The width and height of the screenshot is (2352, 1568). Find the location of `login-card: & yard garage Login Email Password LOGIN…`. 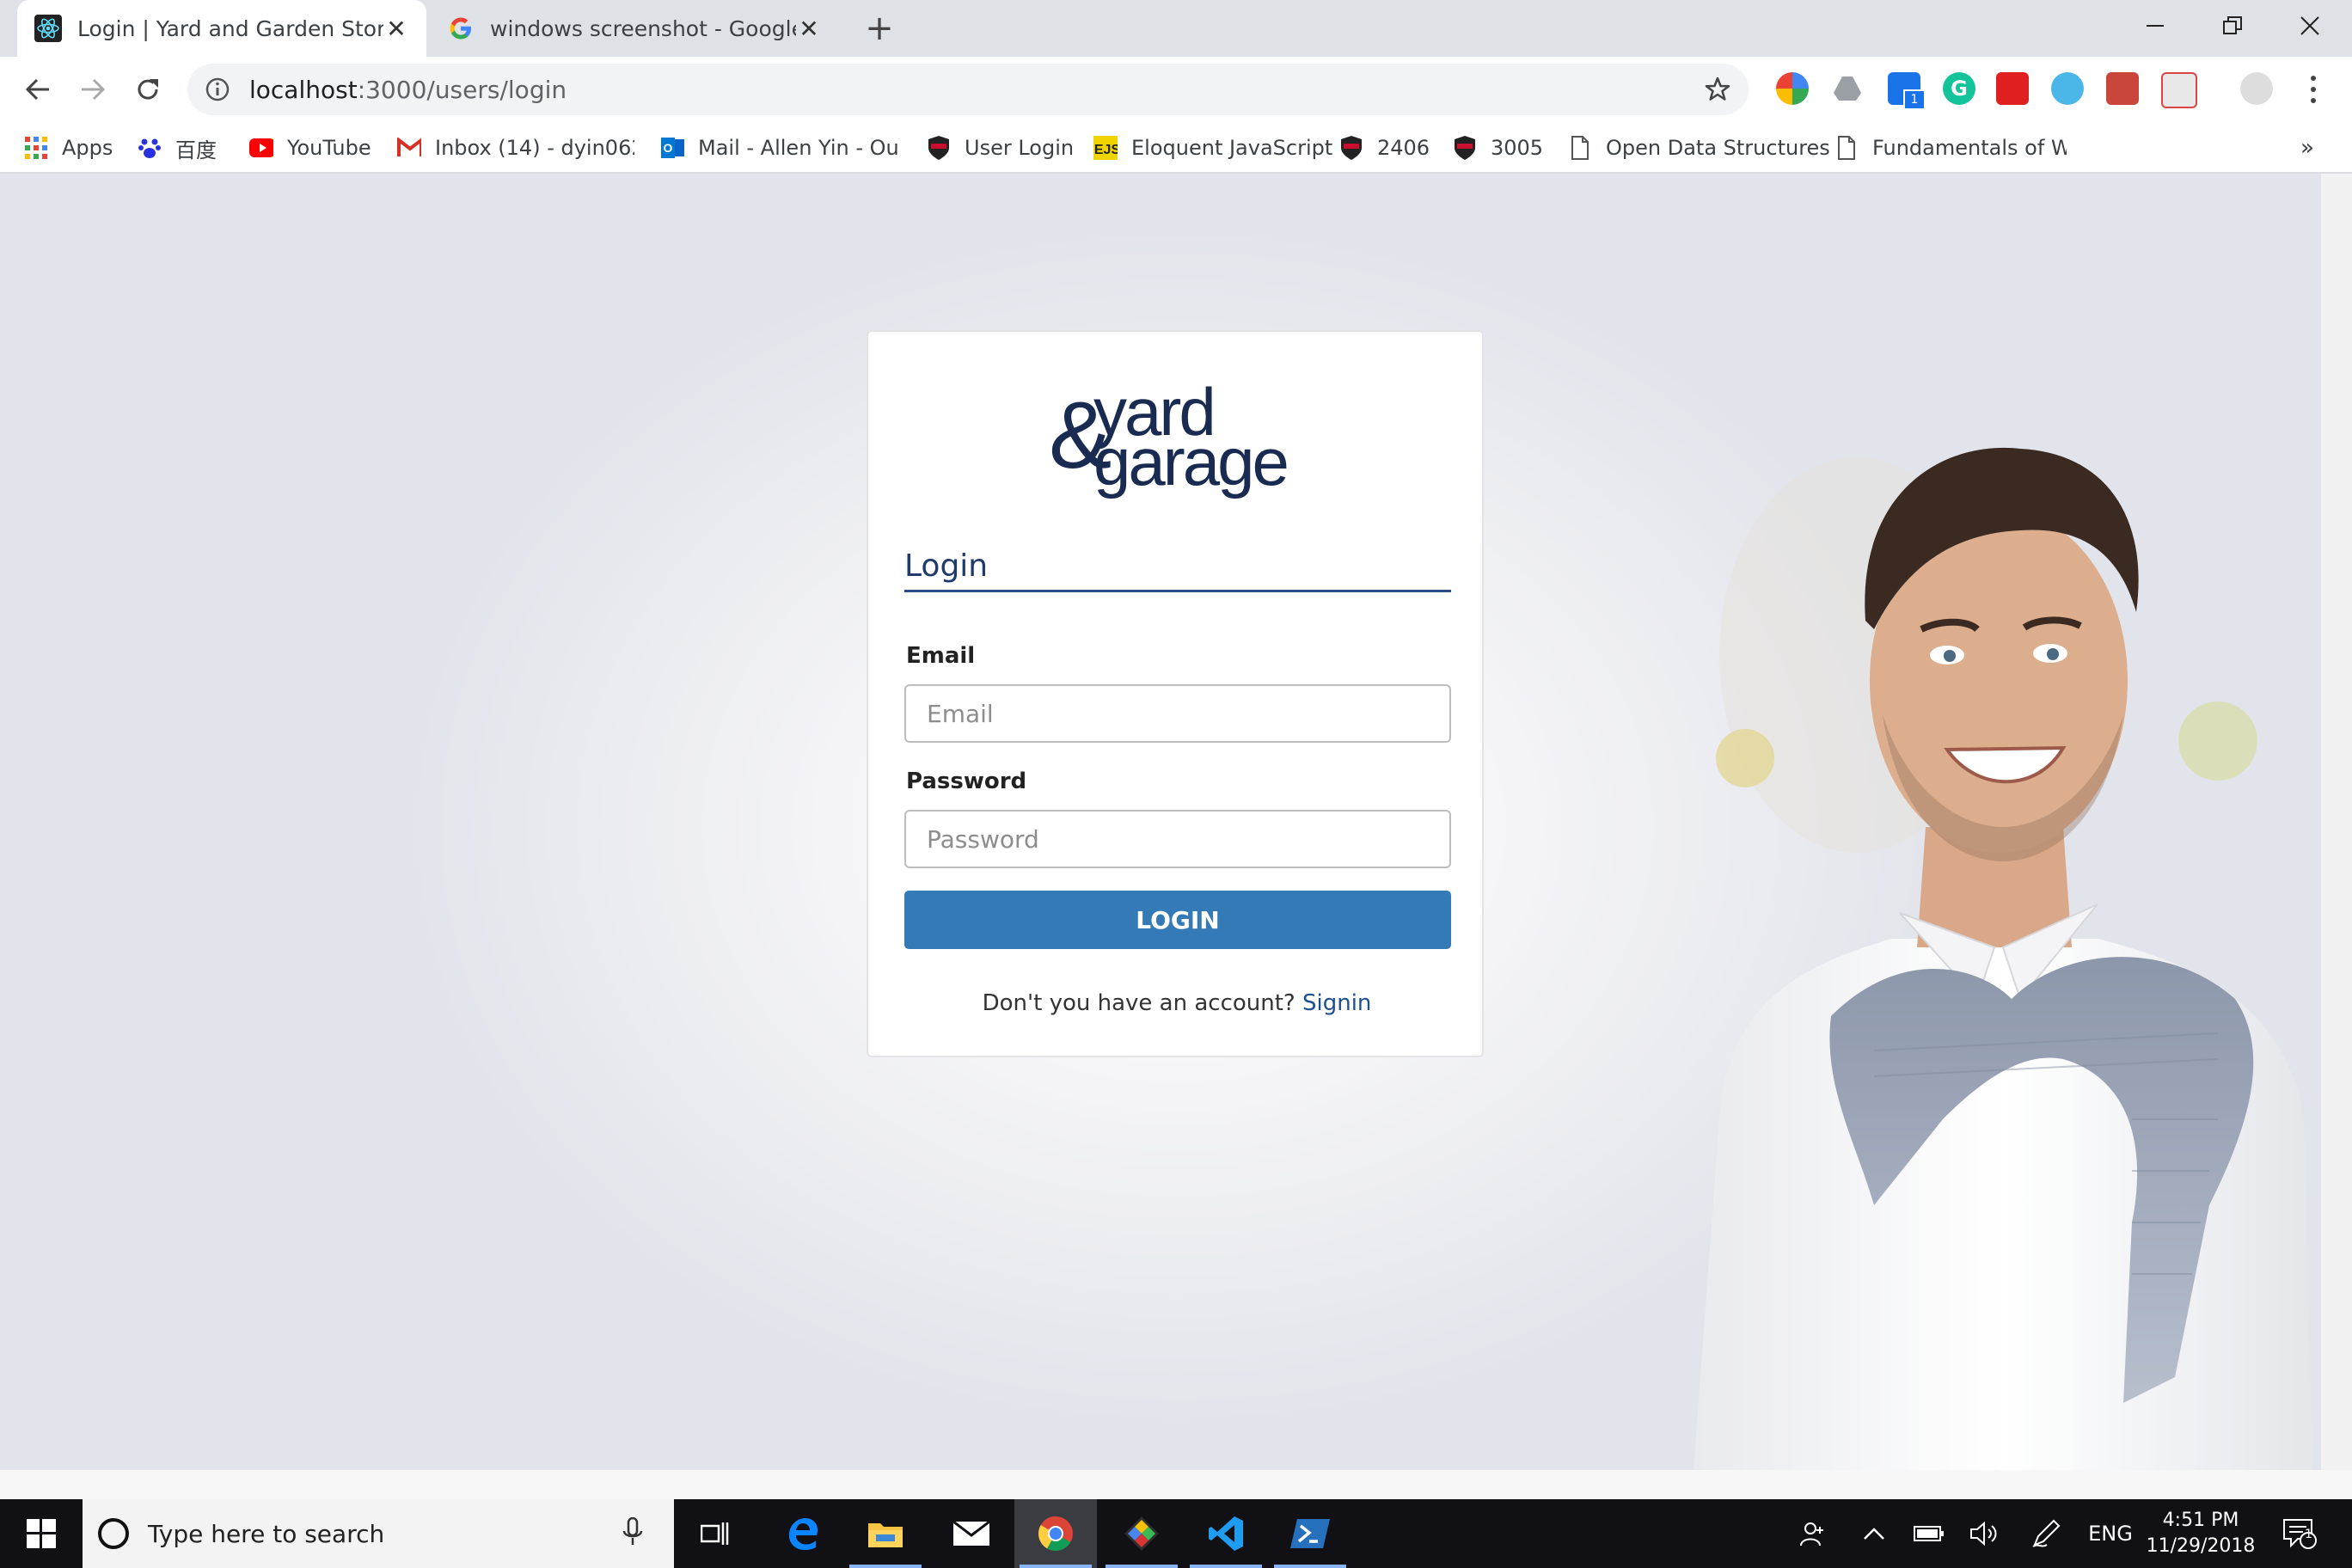

login-card: & yard garage Login Email Password LOGIN… is located at coordinates (1175, 693).